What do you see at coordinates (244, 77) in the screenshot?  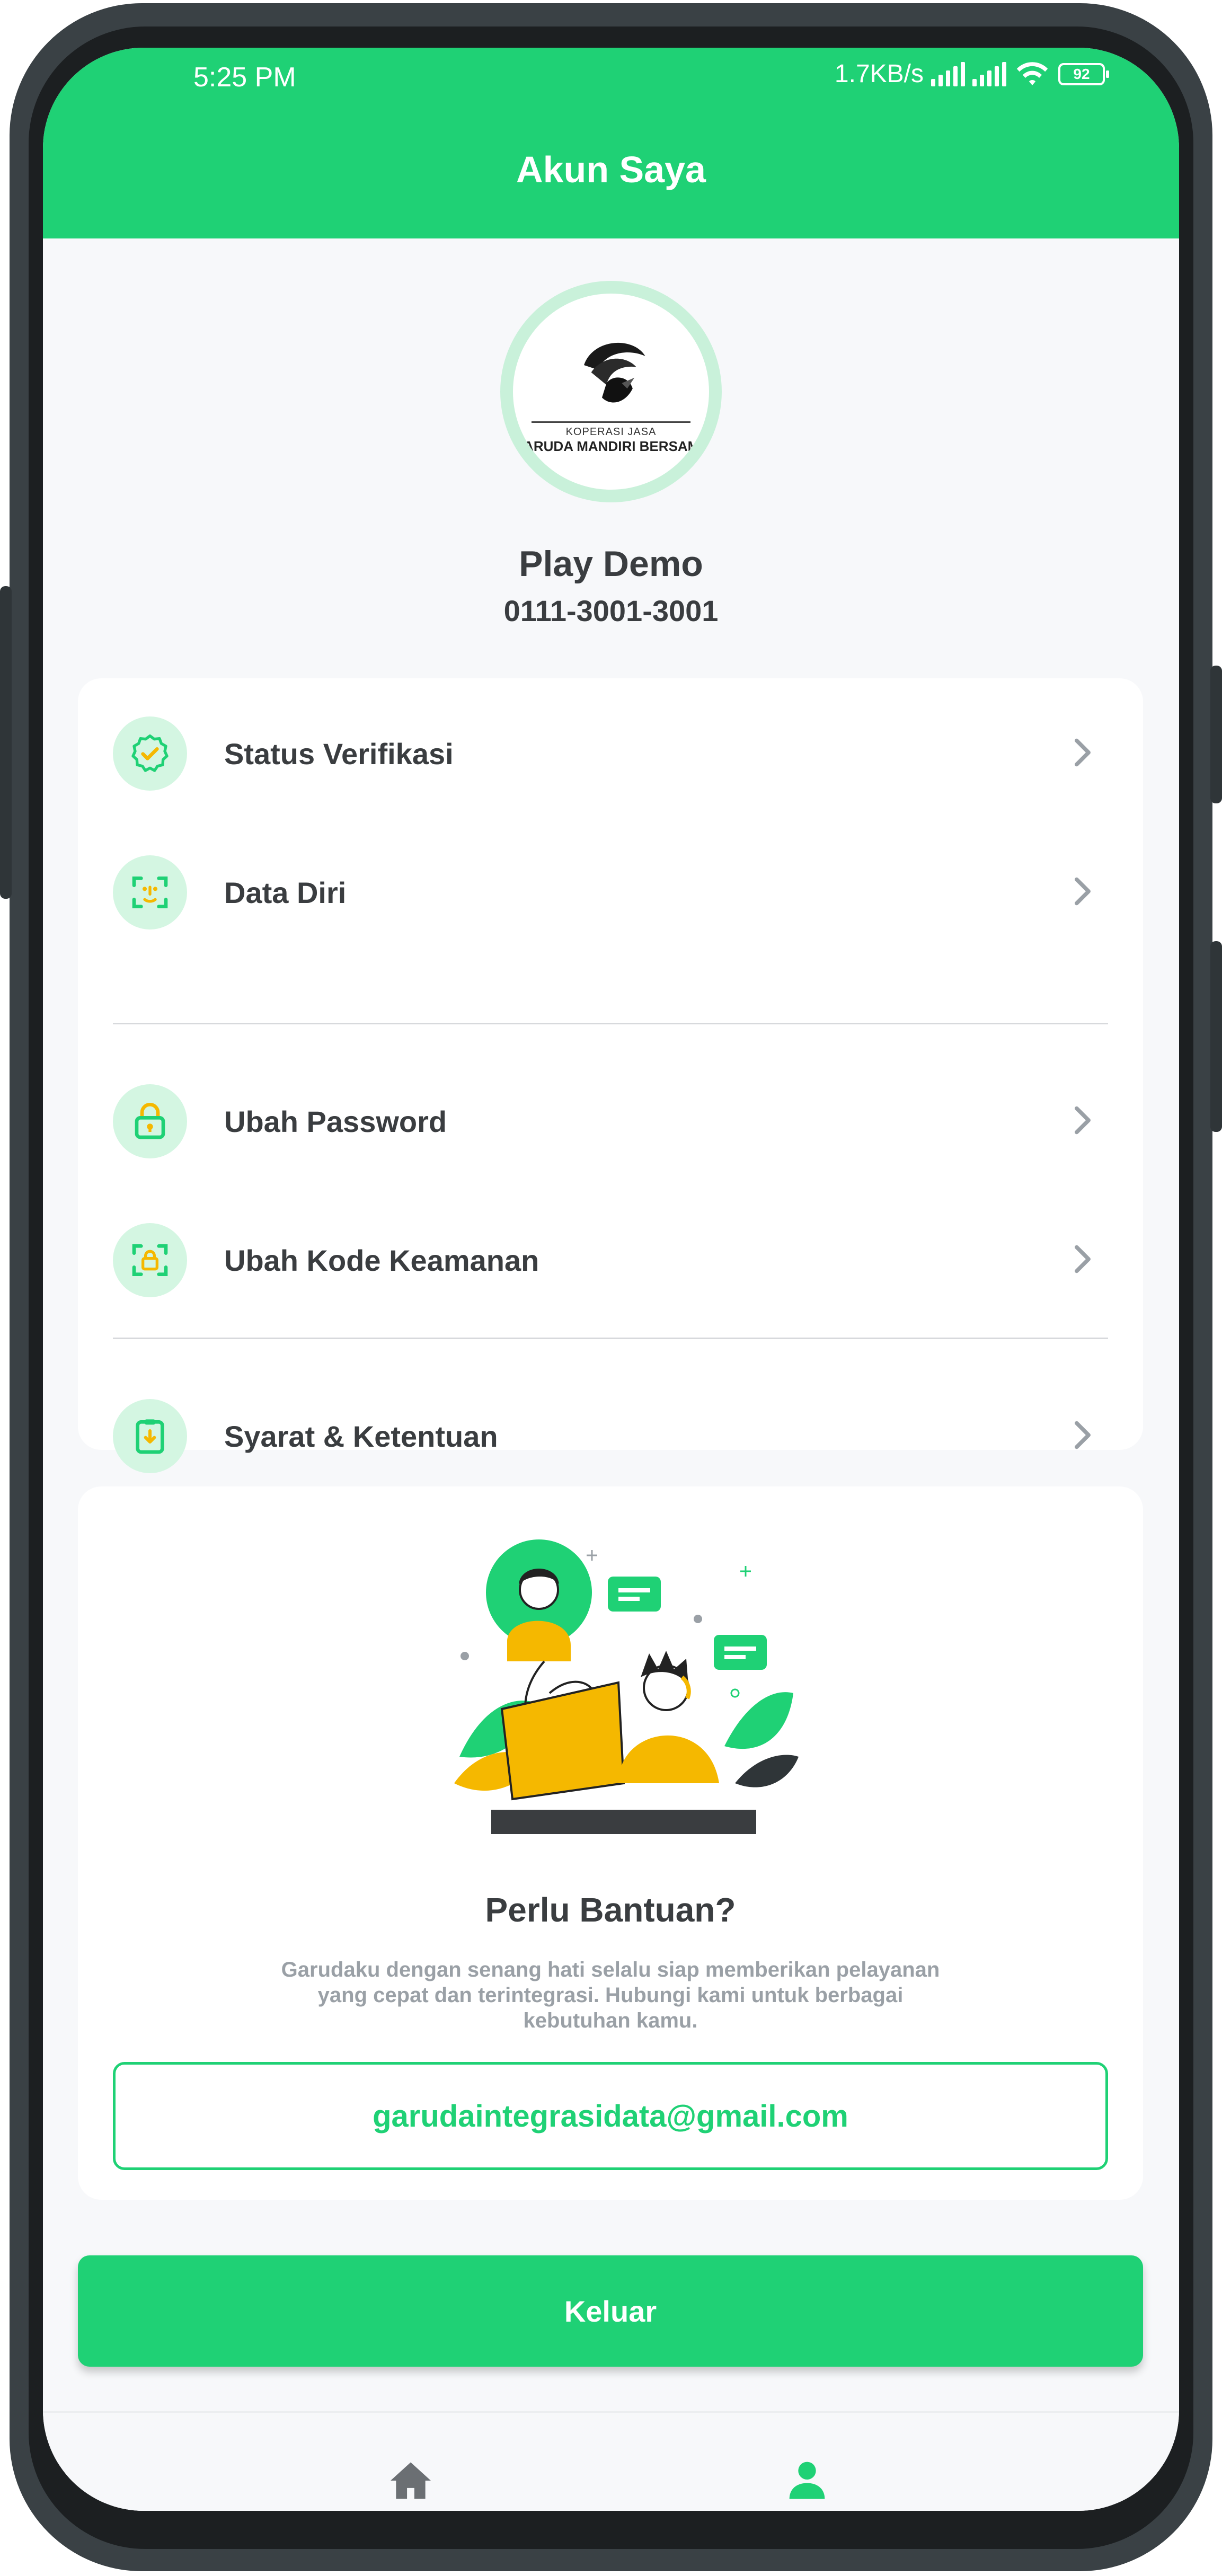 I see `status-time: 5:25 PM` at bounding box center [244, 77].